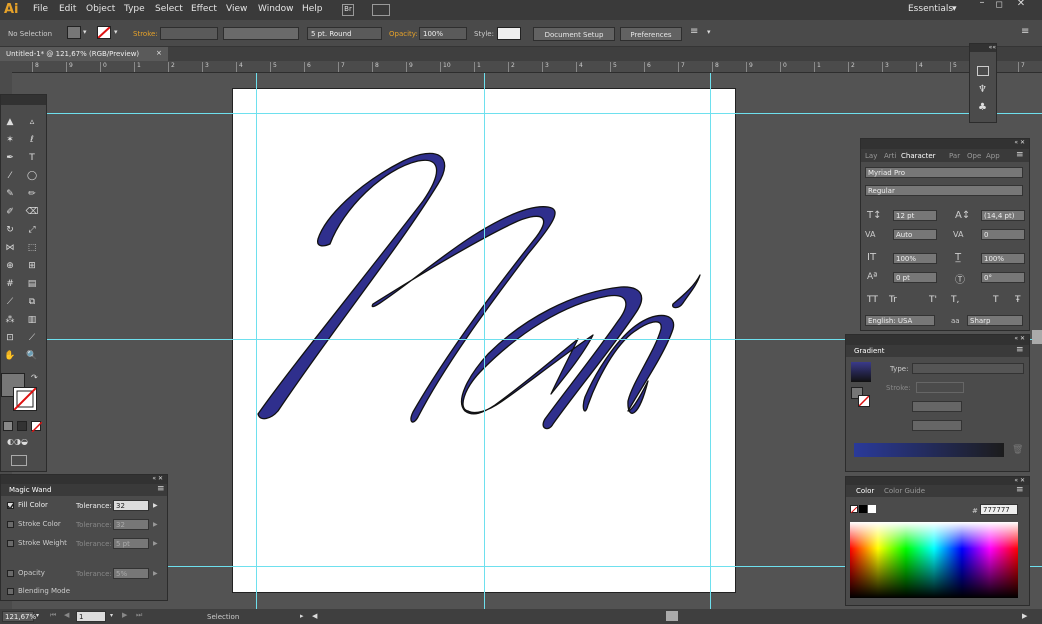 The image size is (1042, 624). What do you see at coordinates (32, 268) in the screenshot?
I see `perspective-grid-tool-icon: ⊞` at bounding box center [32, 268].